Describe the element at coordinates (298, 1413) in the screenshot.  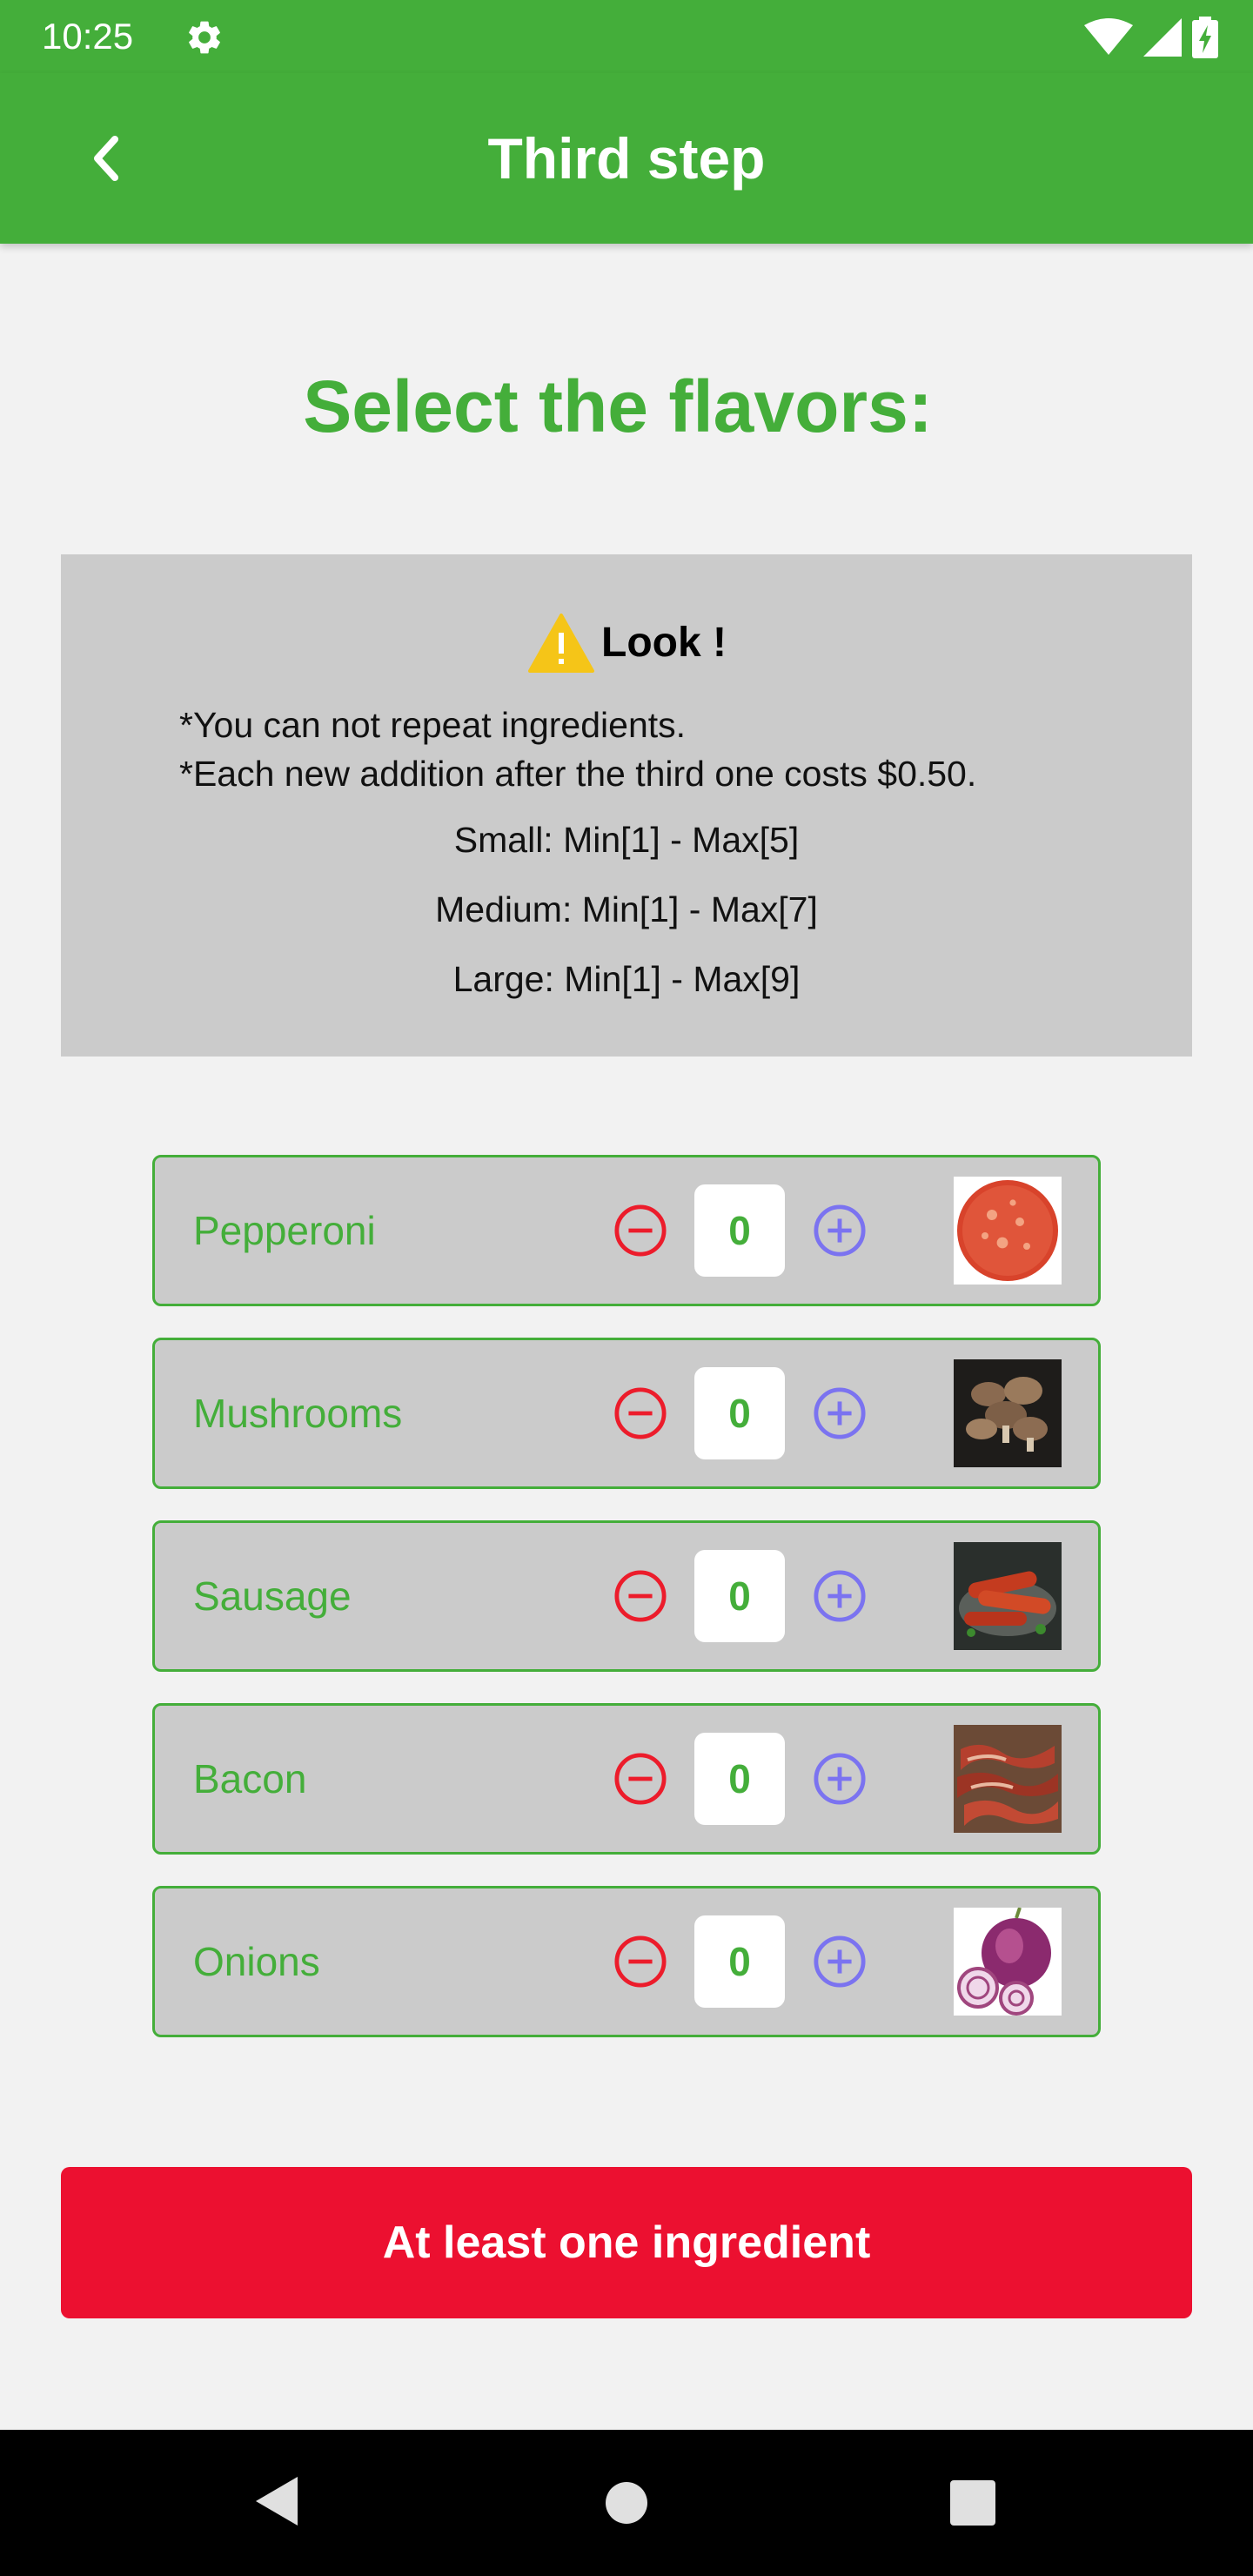
I see `ingredient-name: Mushrooms` at that location.